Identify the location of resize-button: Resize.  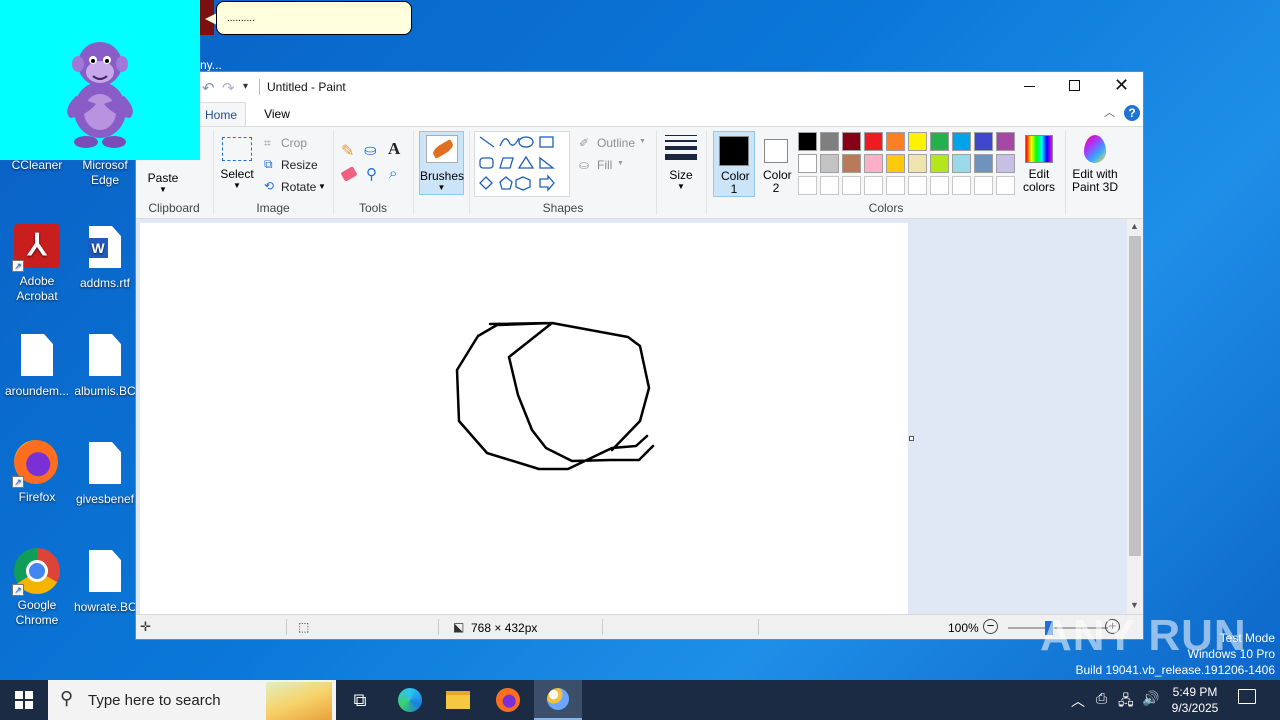
(299, 165).